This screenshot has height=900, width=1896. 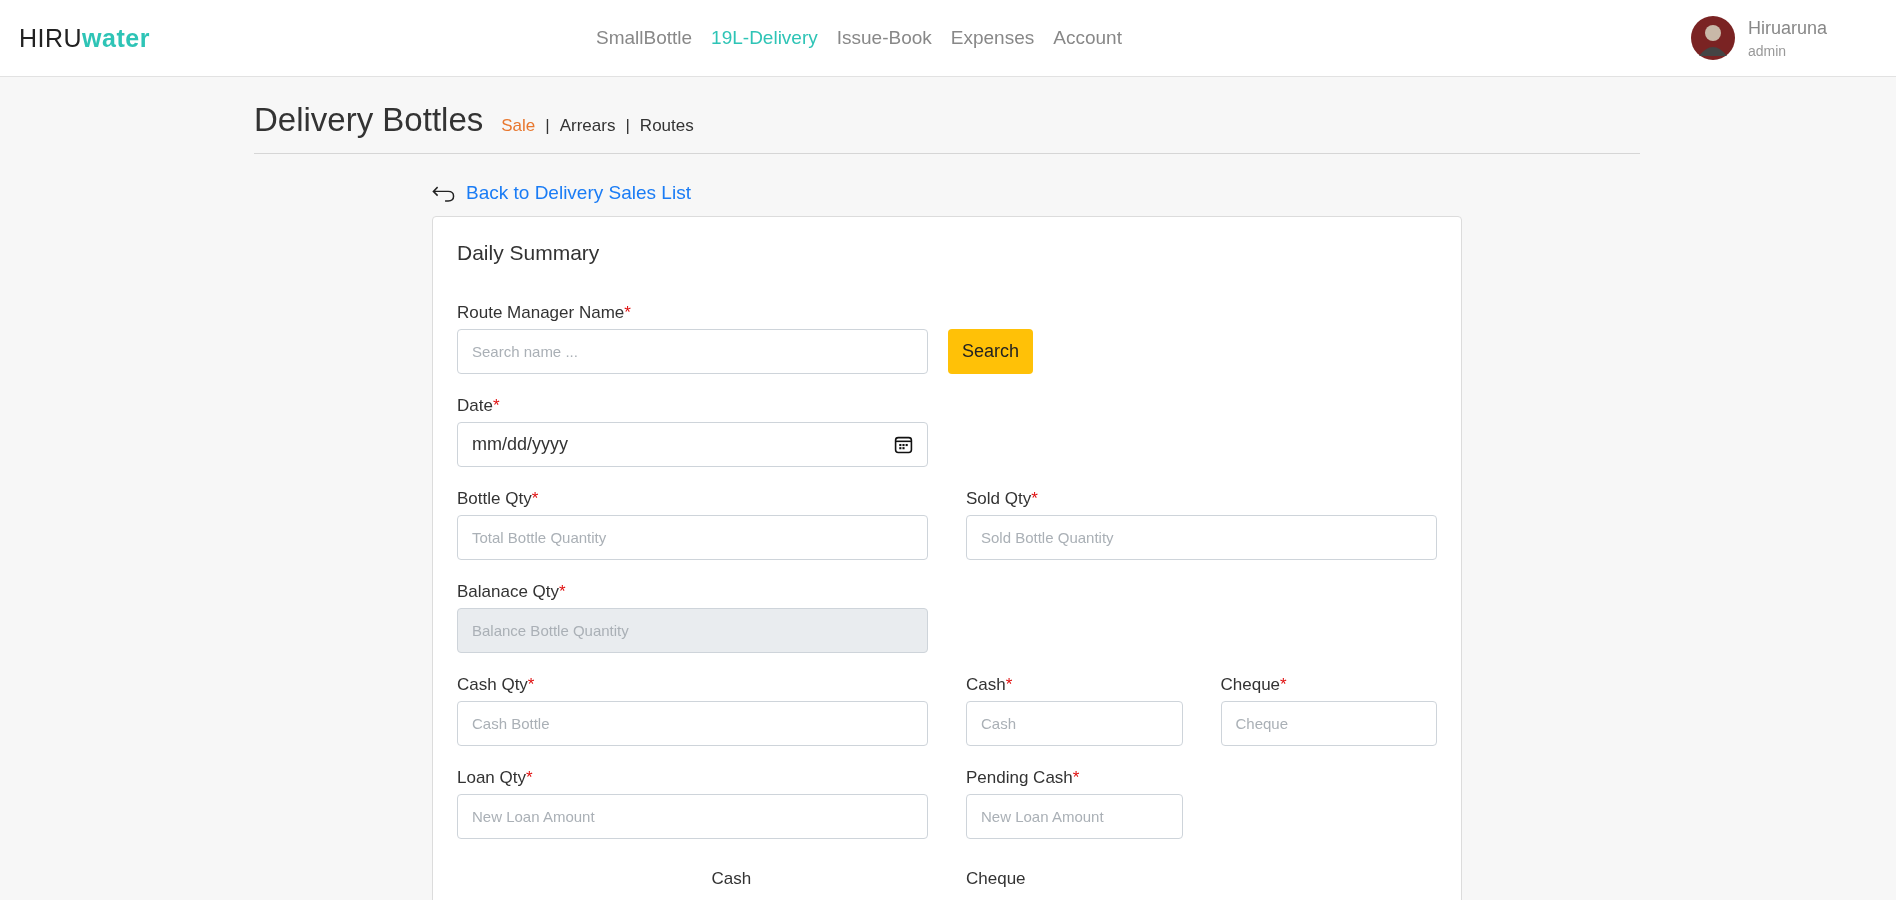 I want to click on nav-link: Account, so click(x=1087, y=38).